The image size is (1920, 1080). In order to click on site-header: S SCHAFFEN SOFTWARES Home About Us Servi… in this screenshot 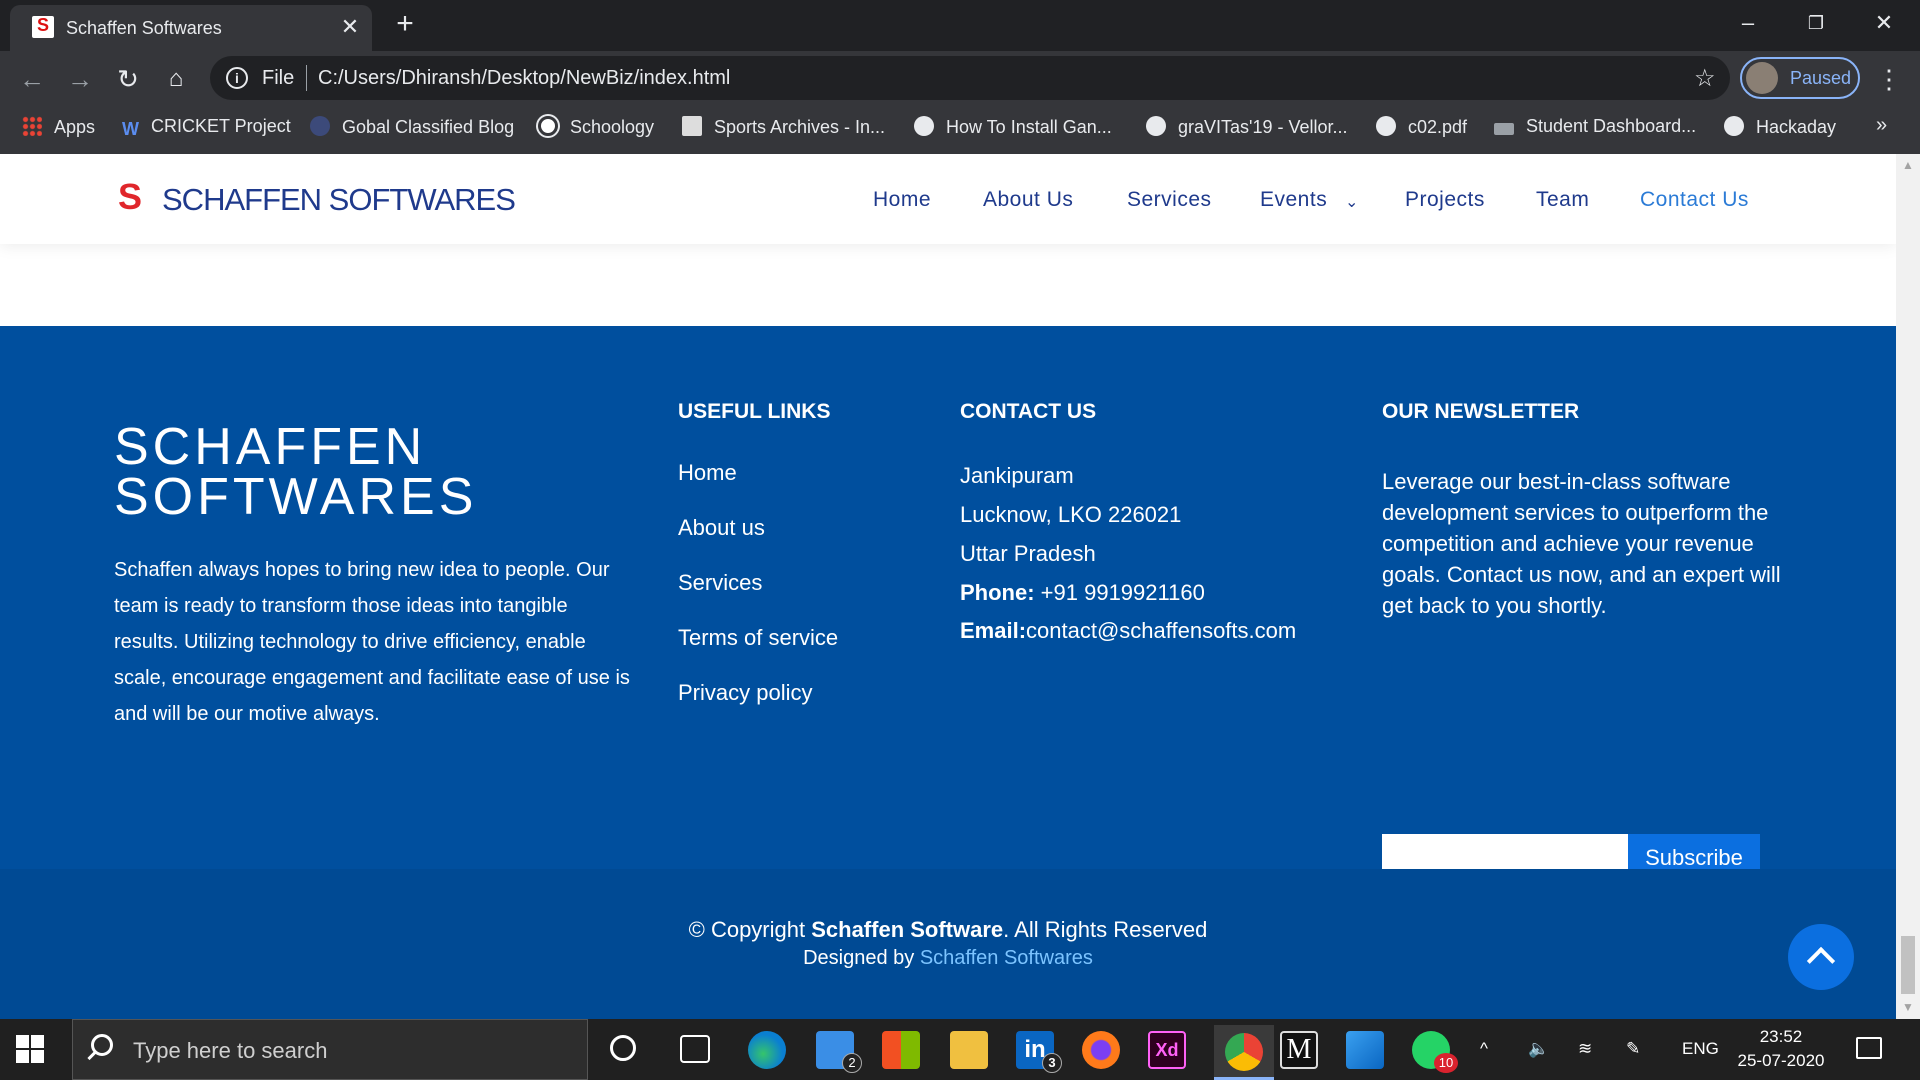, I will do `click(948, 199)`.